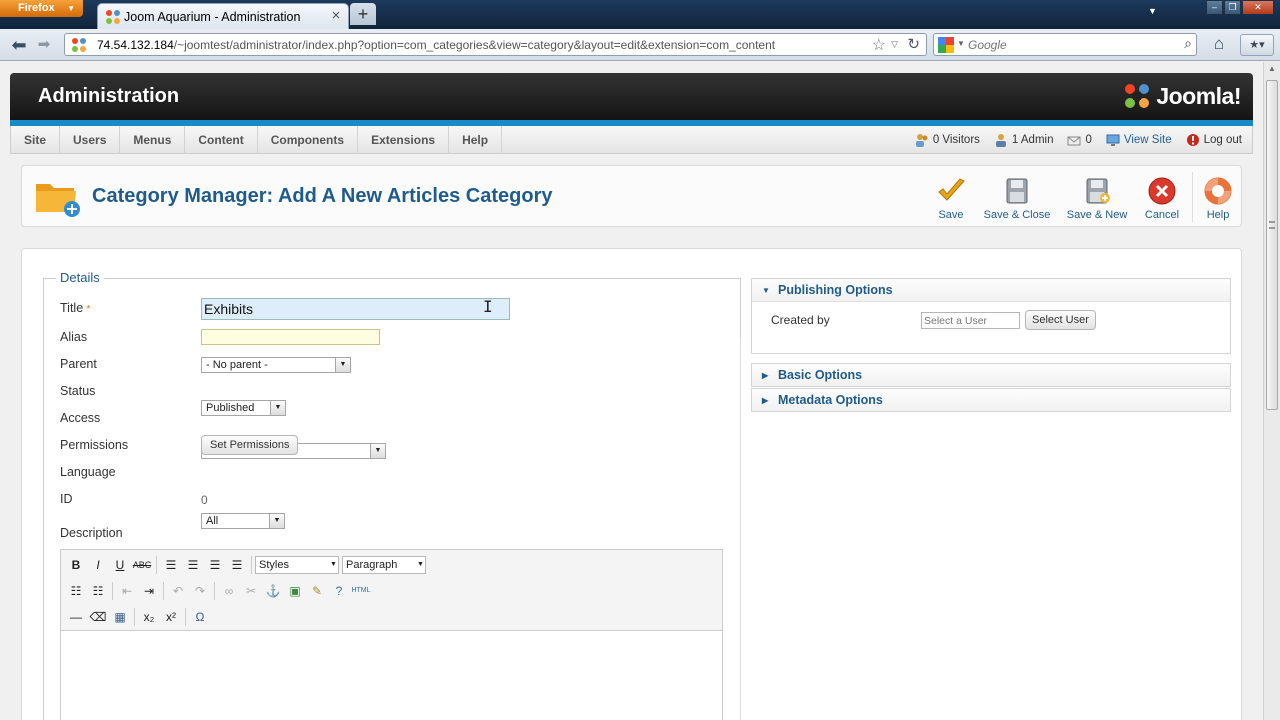 The width and height of the screenshot is (1280, 720). I want to click on page-scrollbar: ▲, so click(1271, 391).